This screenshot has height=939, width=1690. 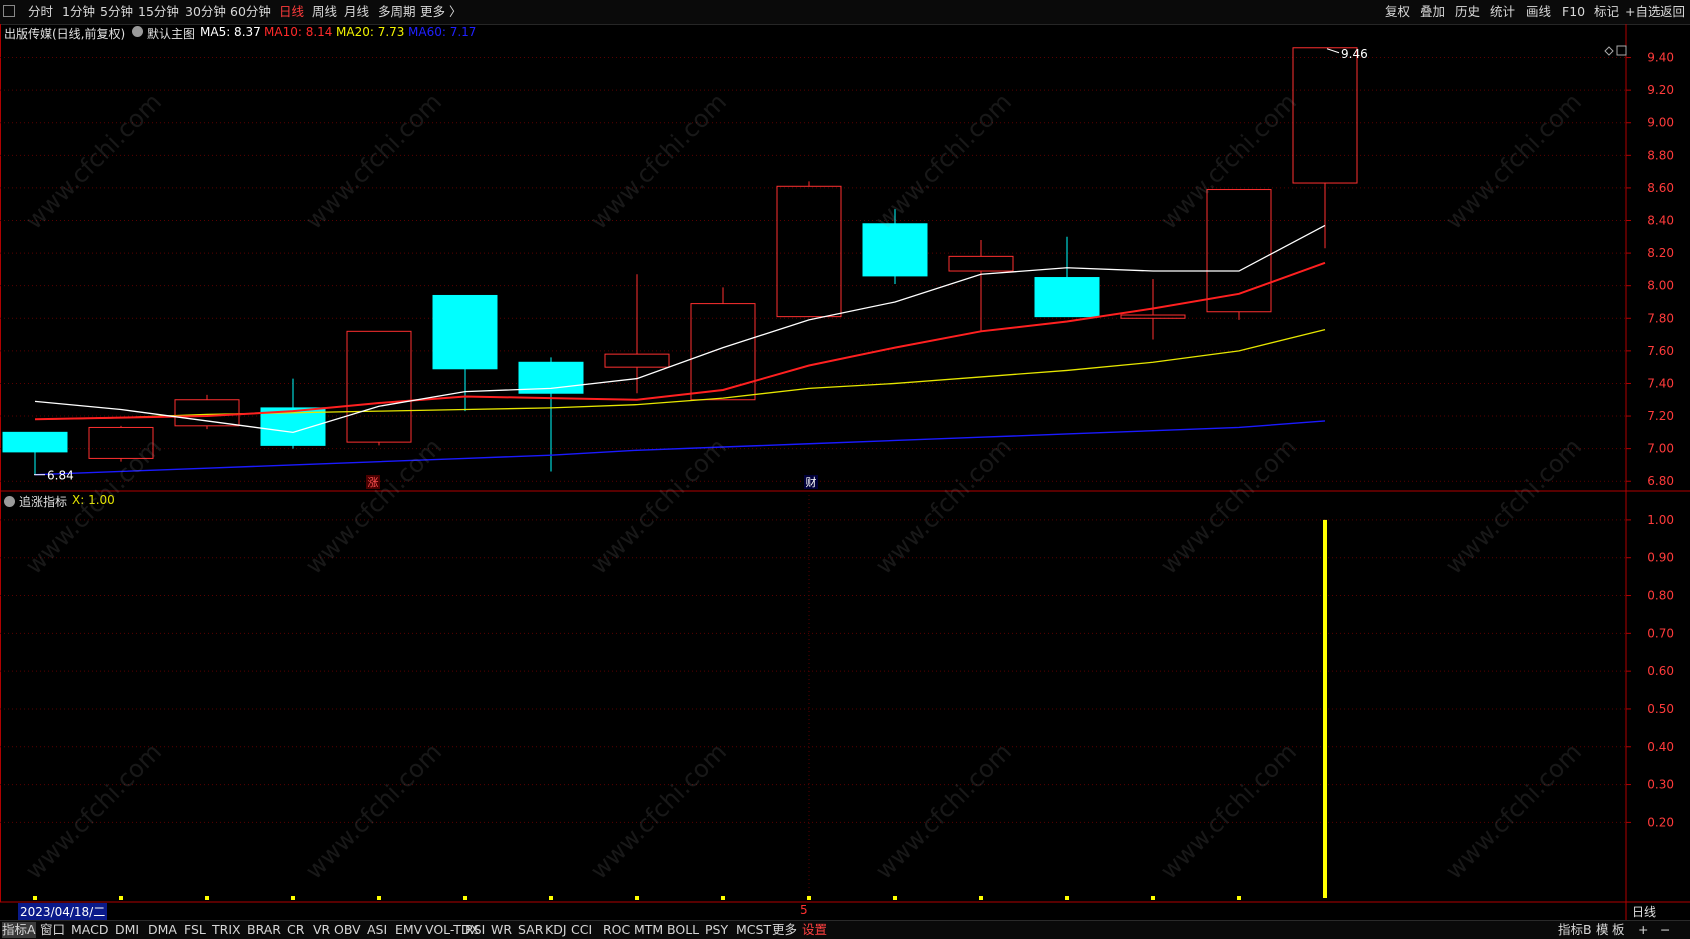 I want to click on panel-toggle-icon, so click(x=1621, y=50).